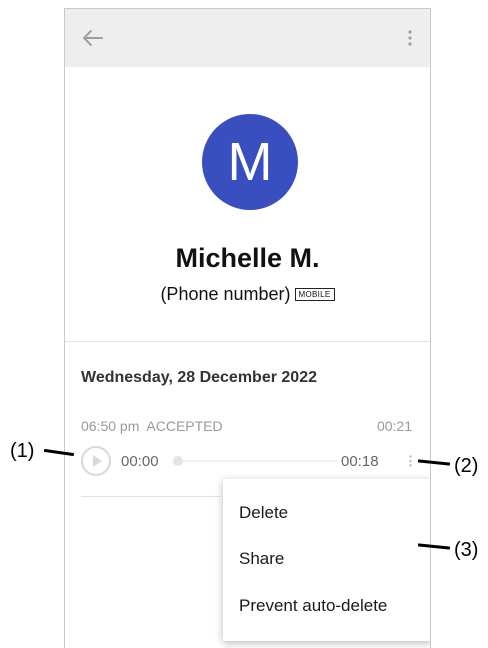 Image resolution: width=488 pixels, height=648 pixels. What do you see at coordinates (256, 461) in the screenshot?
I see `seek-bar` at bounding box center [256, 461].